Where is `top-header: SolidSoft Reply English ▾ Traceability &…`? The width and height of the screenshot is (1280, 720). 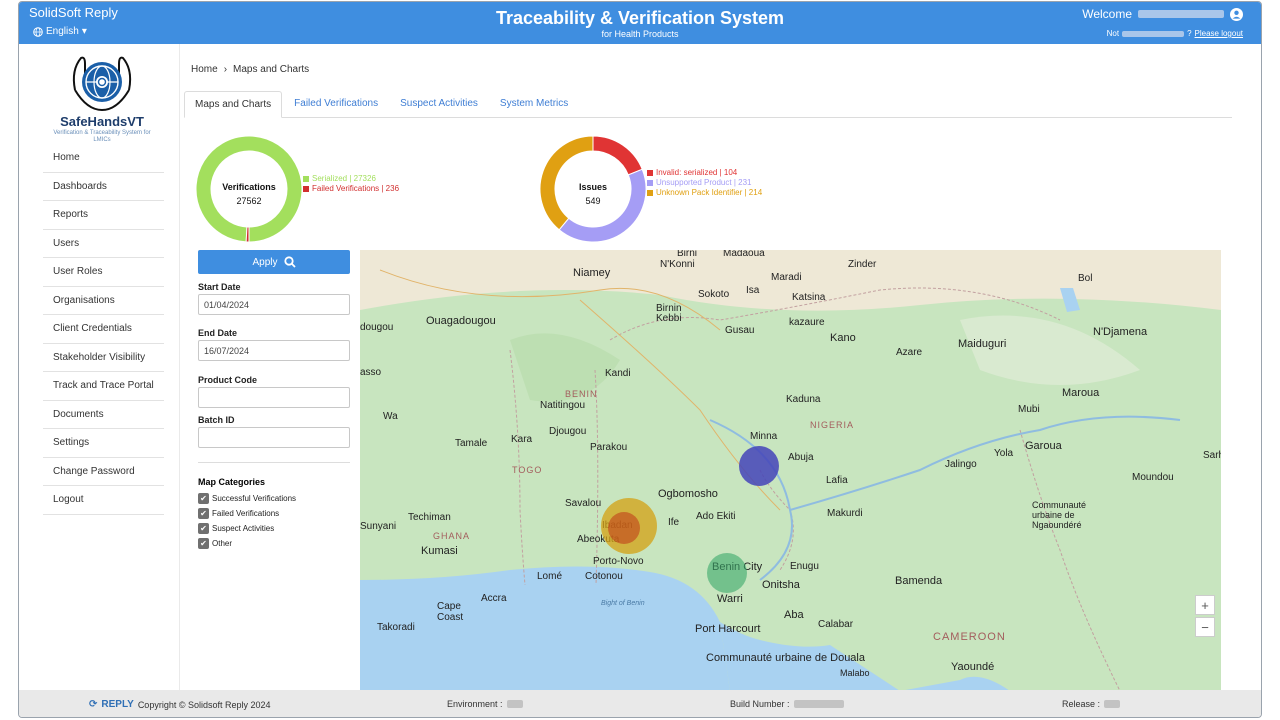 top-header: SolidSoft Reply English ▾ Traceability &… is located at coordinates (640, 23).